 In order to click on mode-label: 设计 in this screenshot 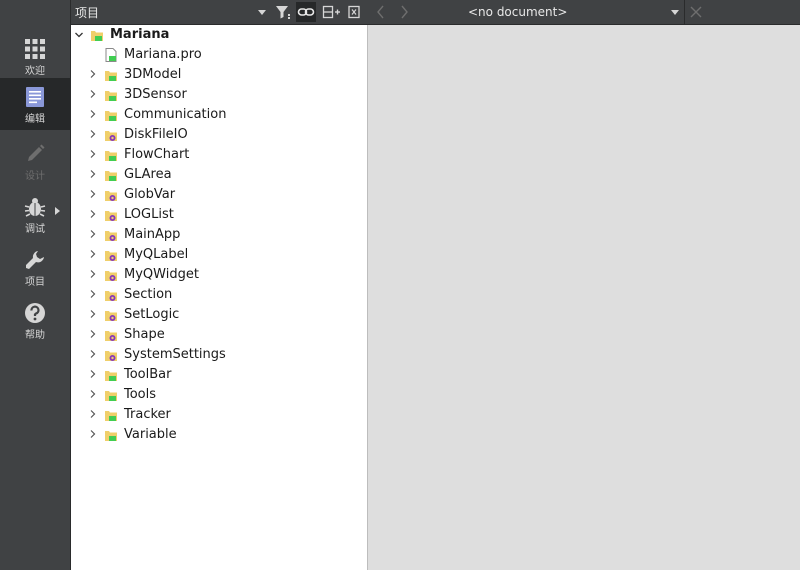, I will do `click(35, 176)`.